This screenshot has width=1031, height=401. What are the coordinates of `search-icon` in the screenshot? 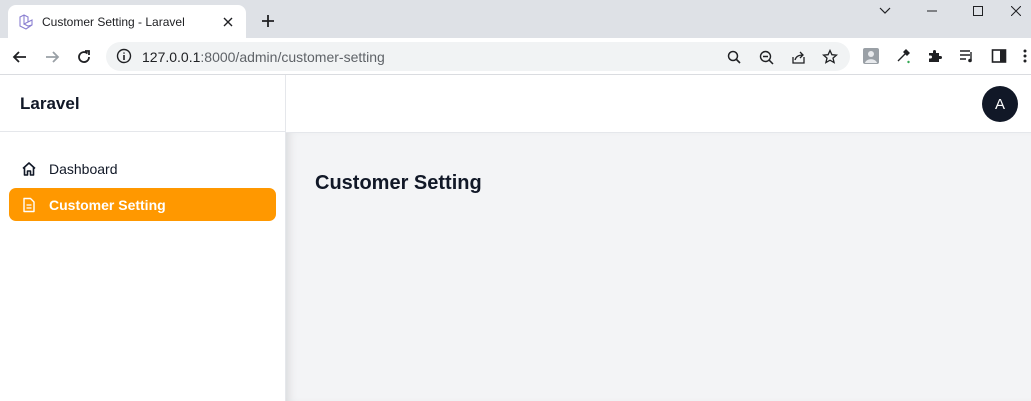 It's located at (734, 57).